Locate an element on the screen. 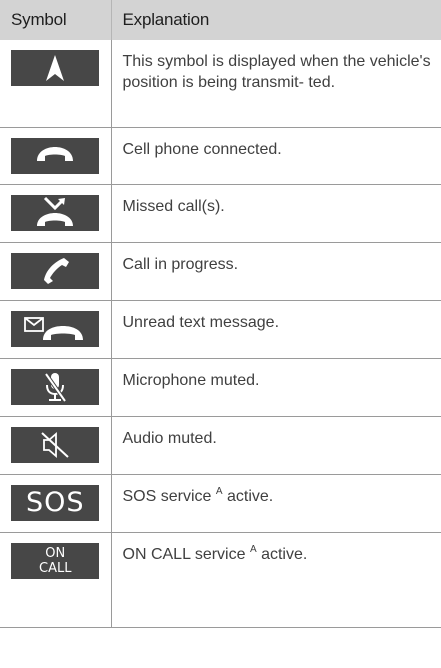 The height and width of the screenshot is (668, 441). navigation-arrow-icon is located at coordinates (55, 68).